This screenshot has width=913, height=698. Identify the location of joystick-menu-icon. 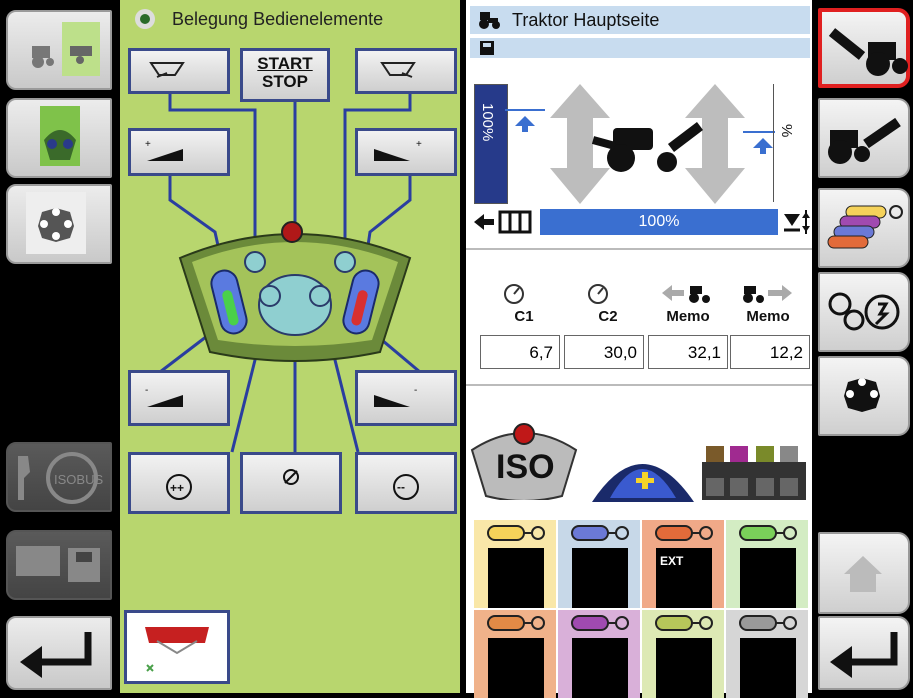
(862, 395).